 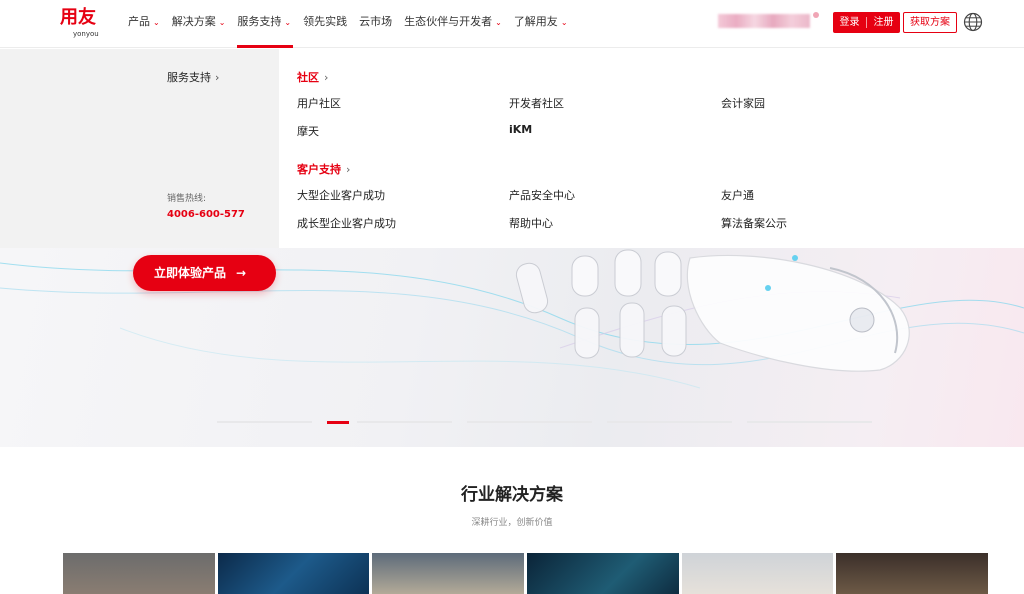 I want to click on category-community: 社区 ›, so click(x=312, y=77).